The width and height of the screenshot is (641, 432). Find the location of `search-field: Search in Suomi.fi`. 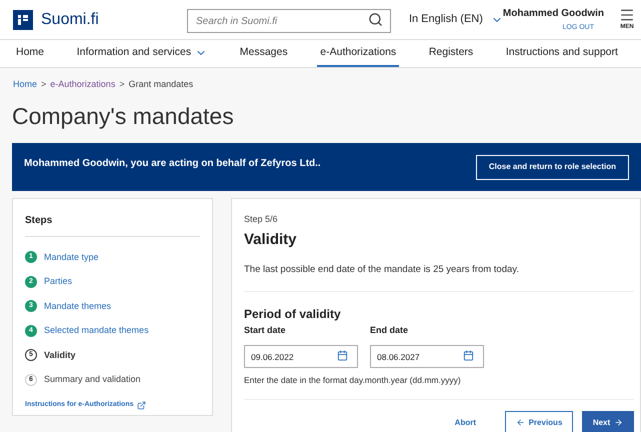

search-field: Search in Suomi.fi is located at coordinates (288, 21).